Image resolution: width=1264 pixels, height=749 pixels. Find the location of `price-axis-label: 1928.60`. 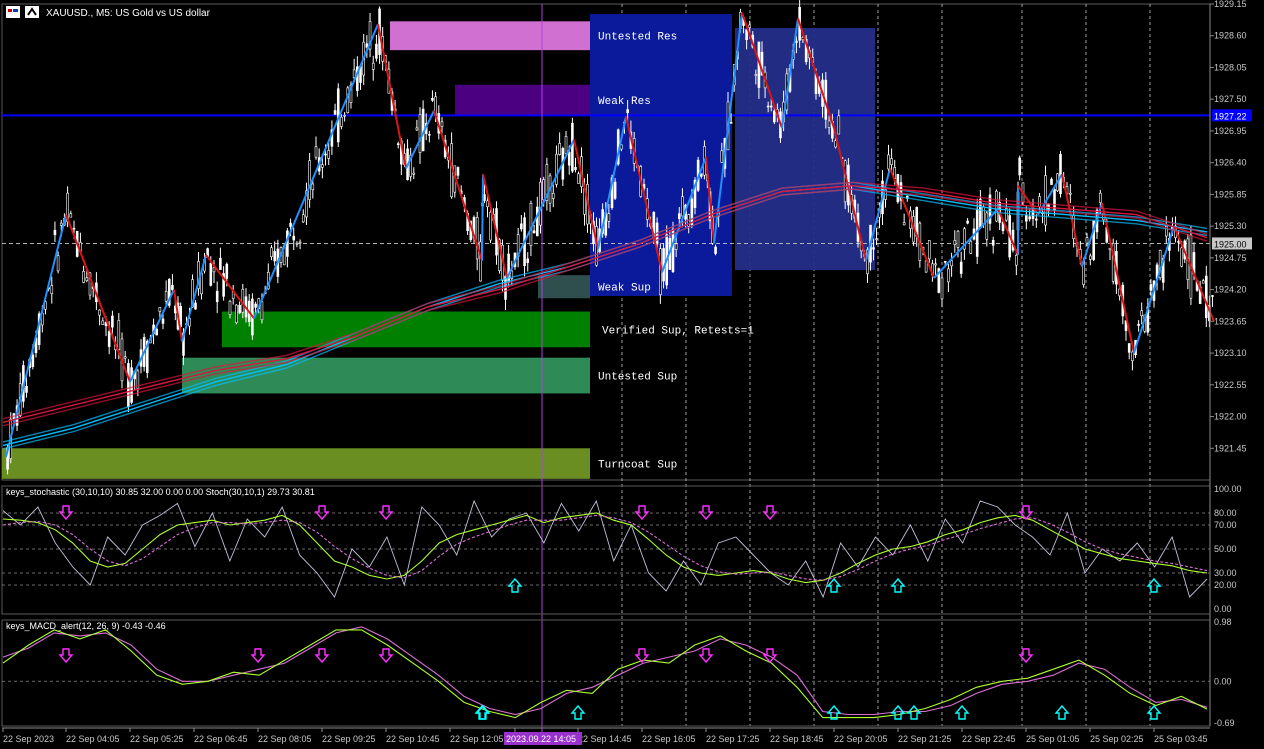

price-axis-label: 1928.60 is located at coordinates (1230, 36).